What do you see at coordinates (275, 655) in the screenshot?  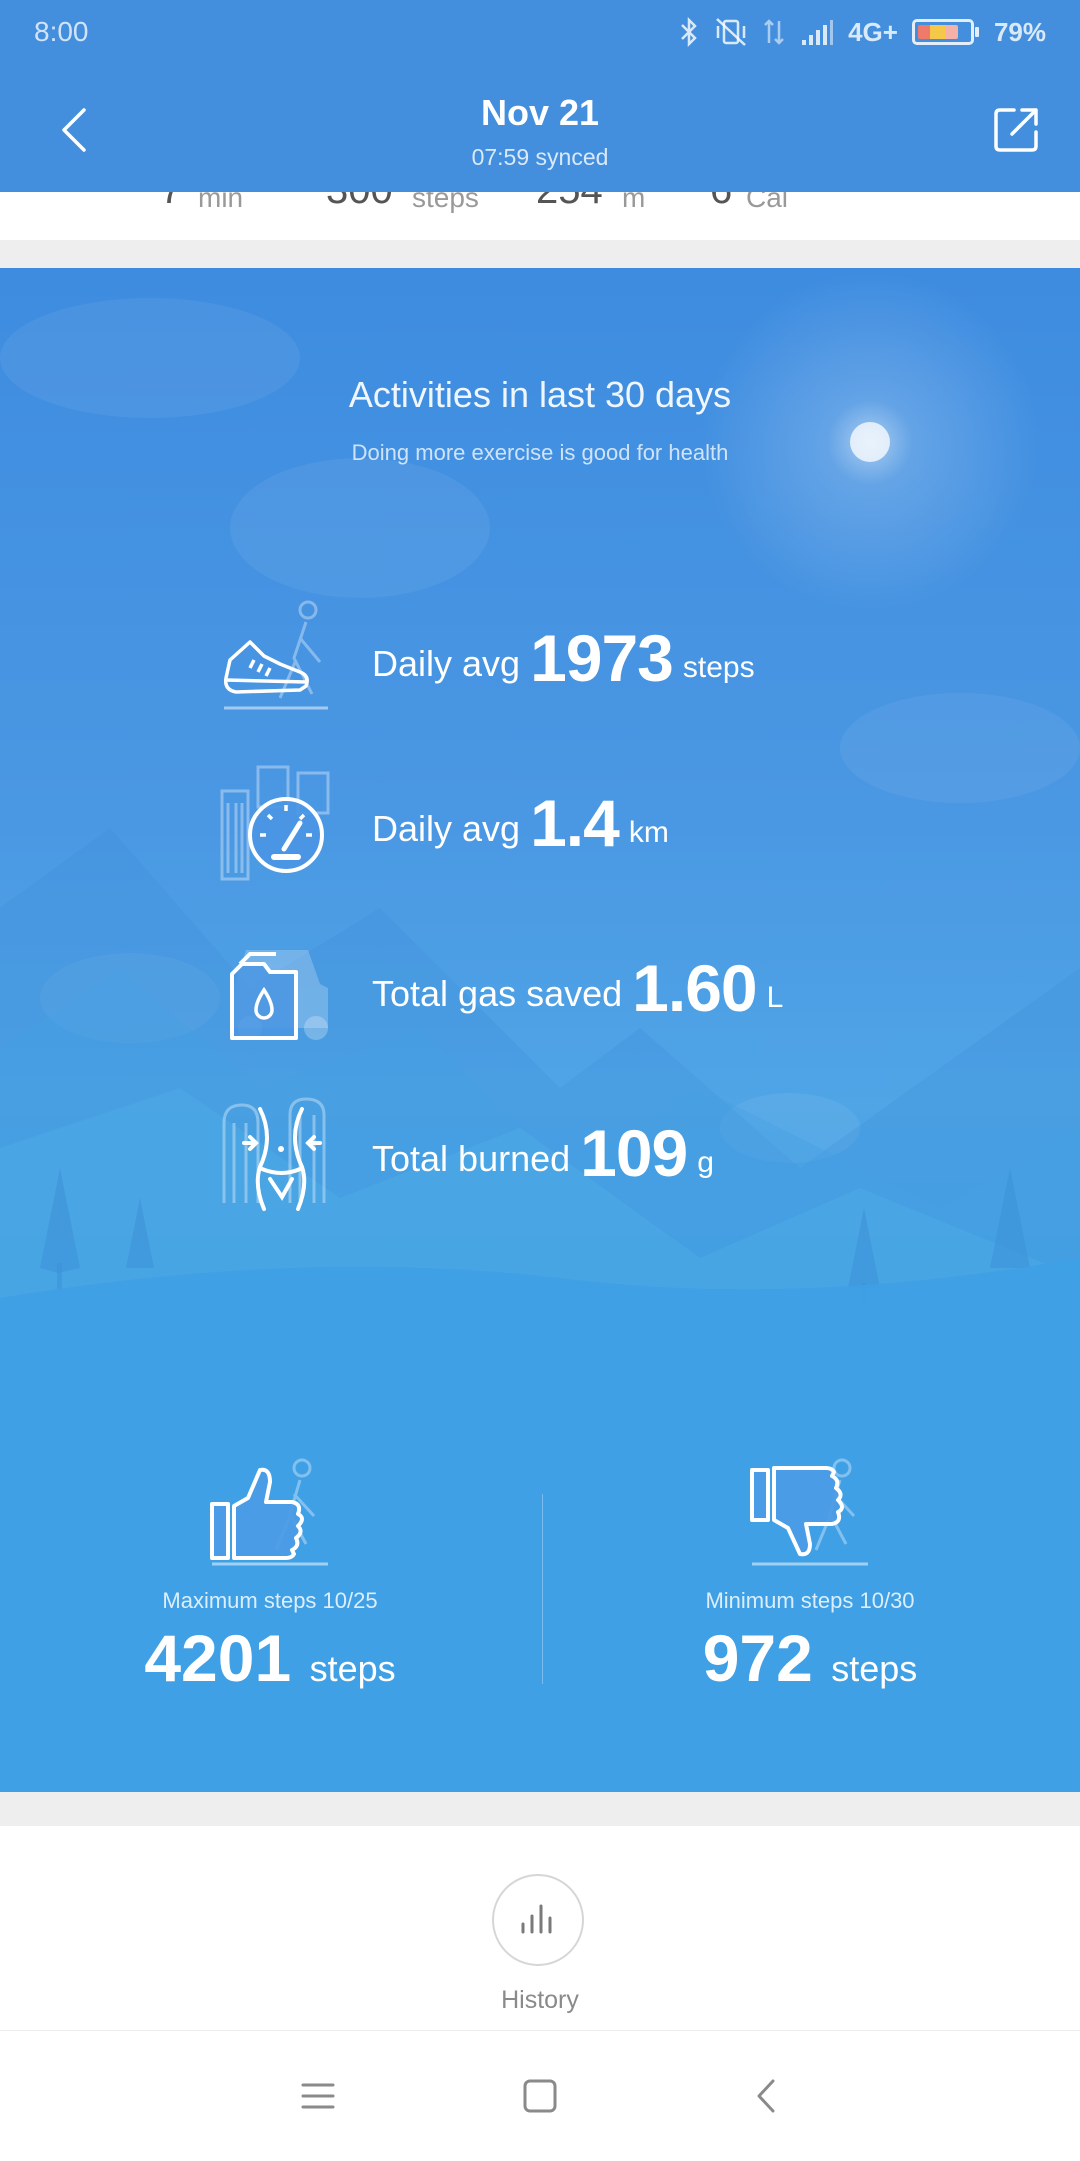 I see `walking-shoe-icon` at bounding box center [275, 655].